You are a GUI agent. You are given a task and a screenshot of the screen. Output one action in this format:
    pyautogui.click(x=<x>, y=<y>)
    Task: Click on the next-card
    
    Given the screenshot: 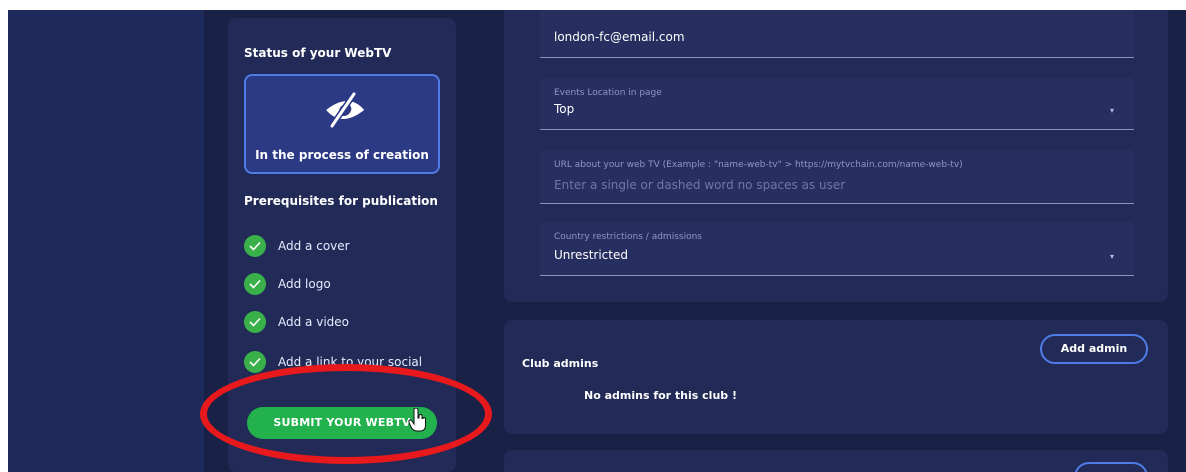 What is the action you would take?
    pyautogui.click(x=836, y=461)
    